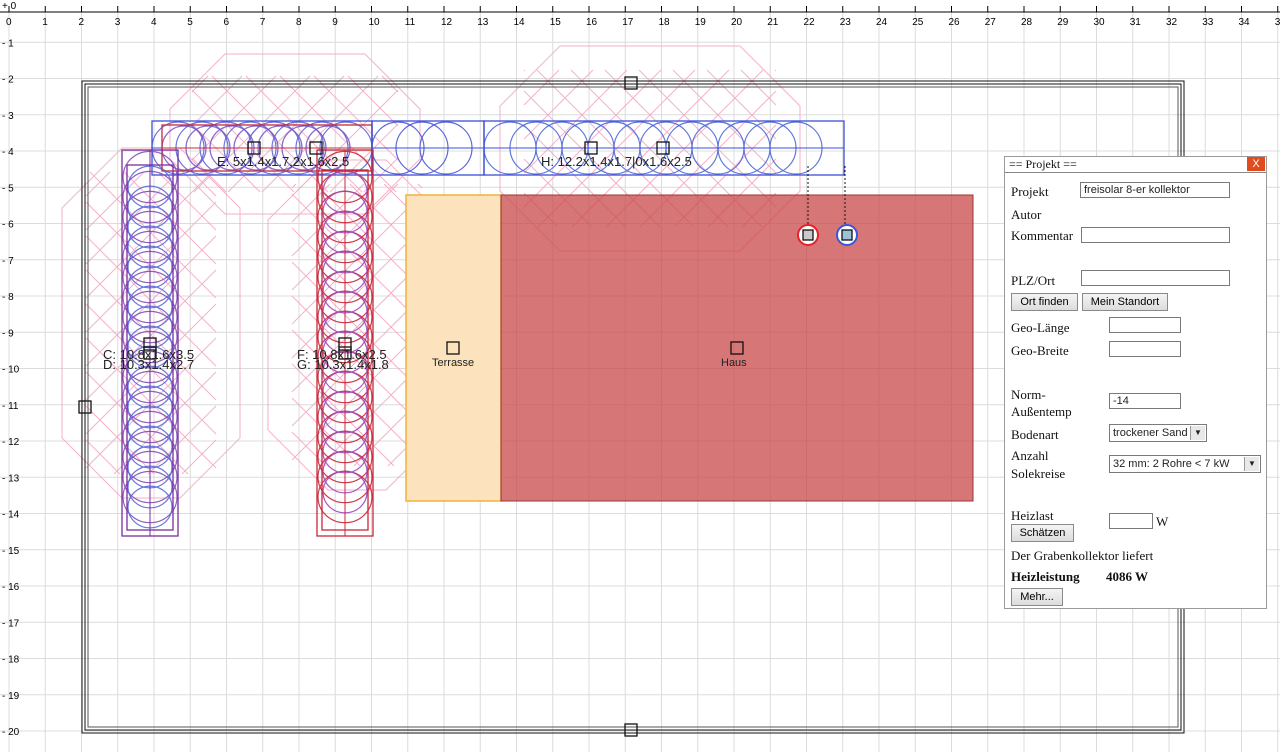  Describe the element at coordinates (1045, 576) in the screenshot. I see `heizleistung-label: Heizleistung` at that location.